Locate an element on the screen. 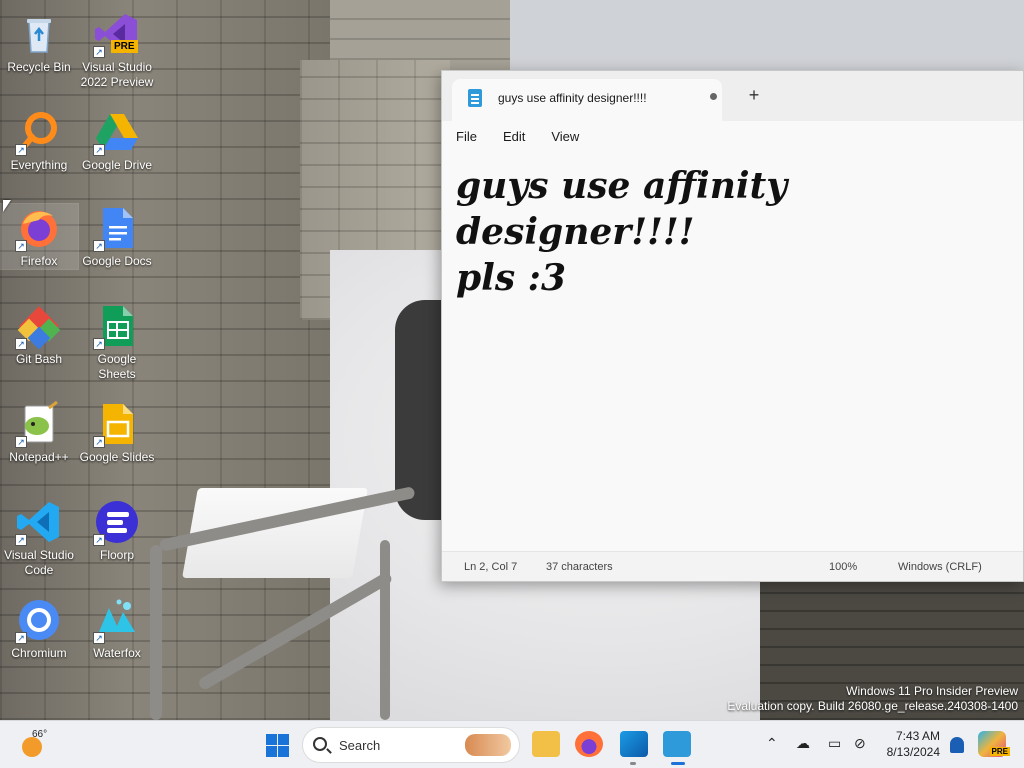 The height and width of the screenshot is (768, 1024). desktop-icon-git-bash: ↗ Git Bash is located at coordinates (39, 334).